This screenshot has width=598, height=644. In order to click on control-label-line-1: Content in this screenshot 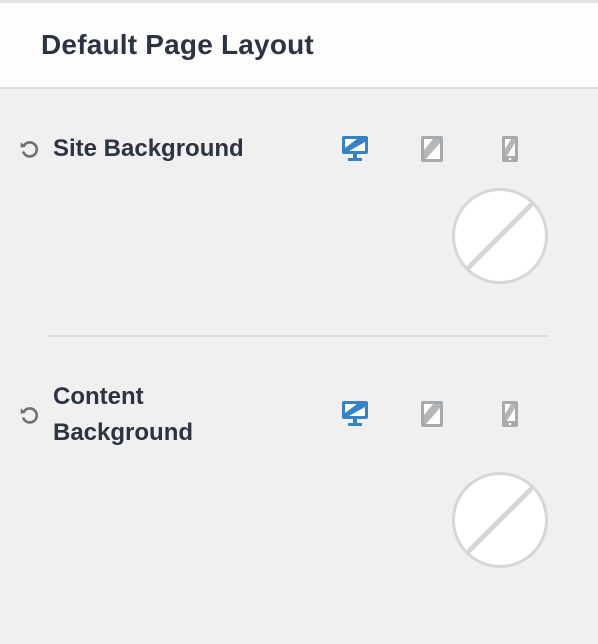, I will do `click(98, 396)`.